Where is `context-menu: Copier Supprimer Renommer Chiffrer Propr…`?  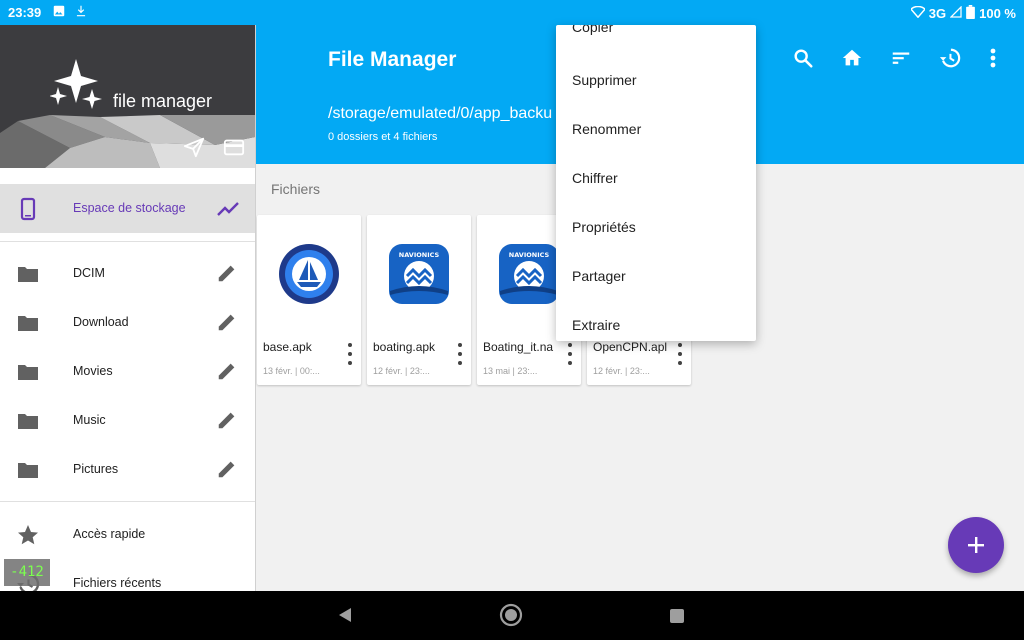 context-menu: Copier Supprimer Renommer Chiffrer Propr… is located at coordinates (656, 183).